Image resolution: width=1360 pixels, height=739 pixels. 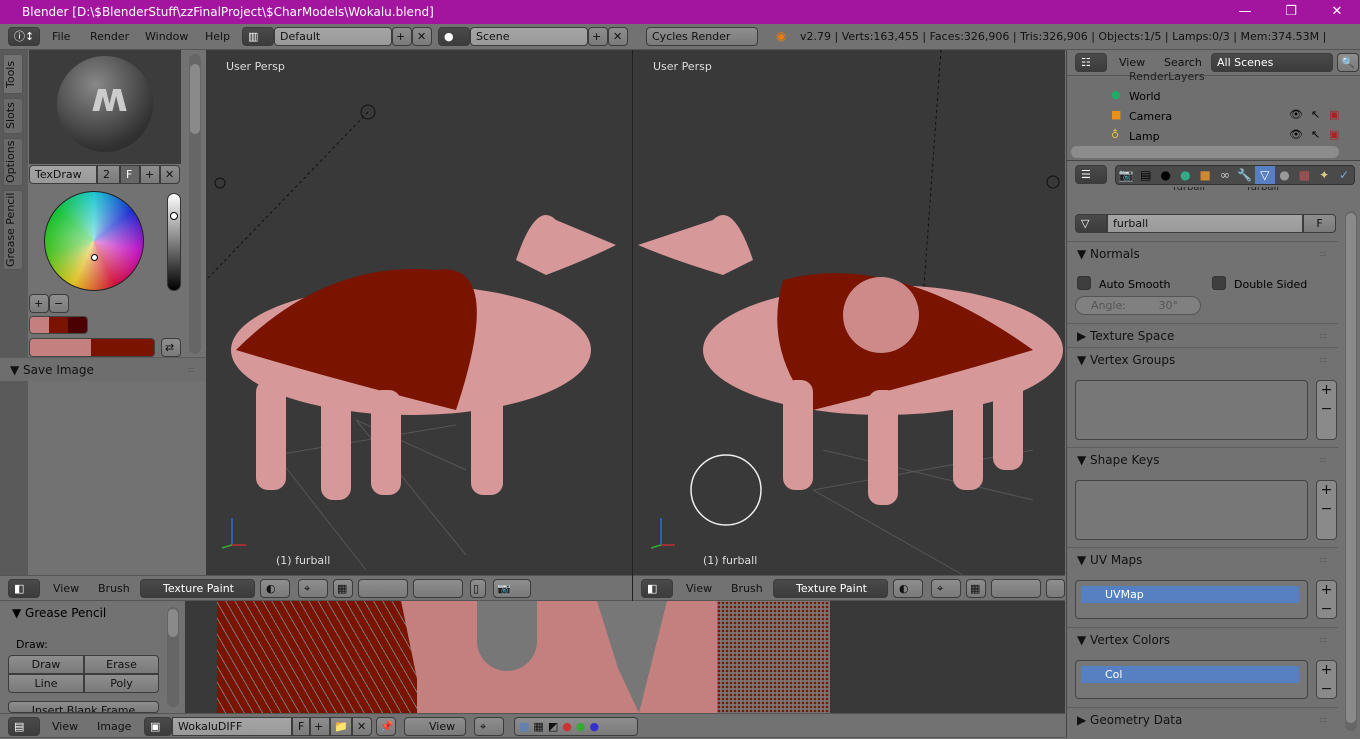 I want to click on pin-icon: 📌, so click(x=386, y=726).